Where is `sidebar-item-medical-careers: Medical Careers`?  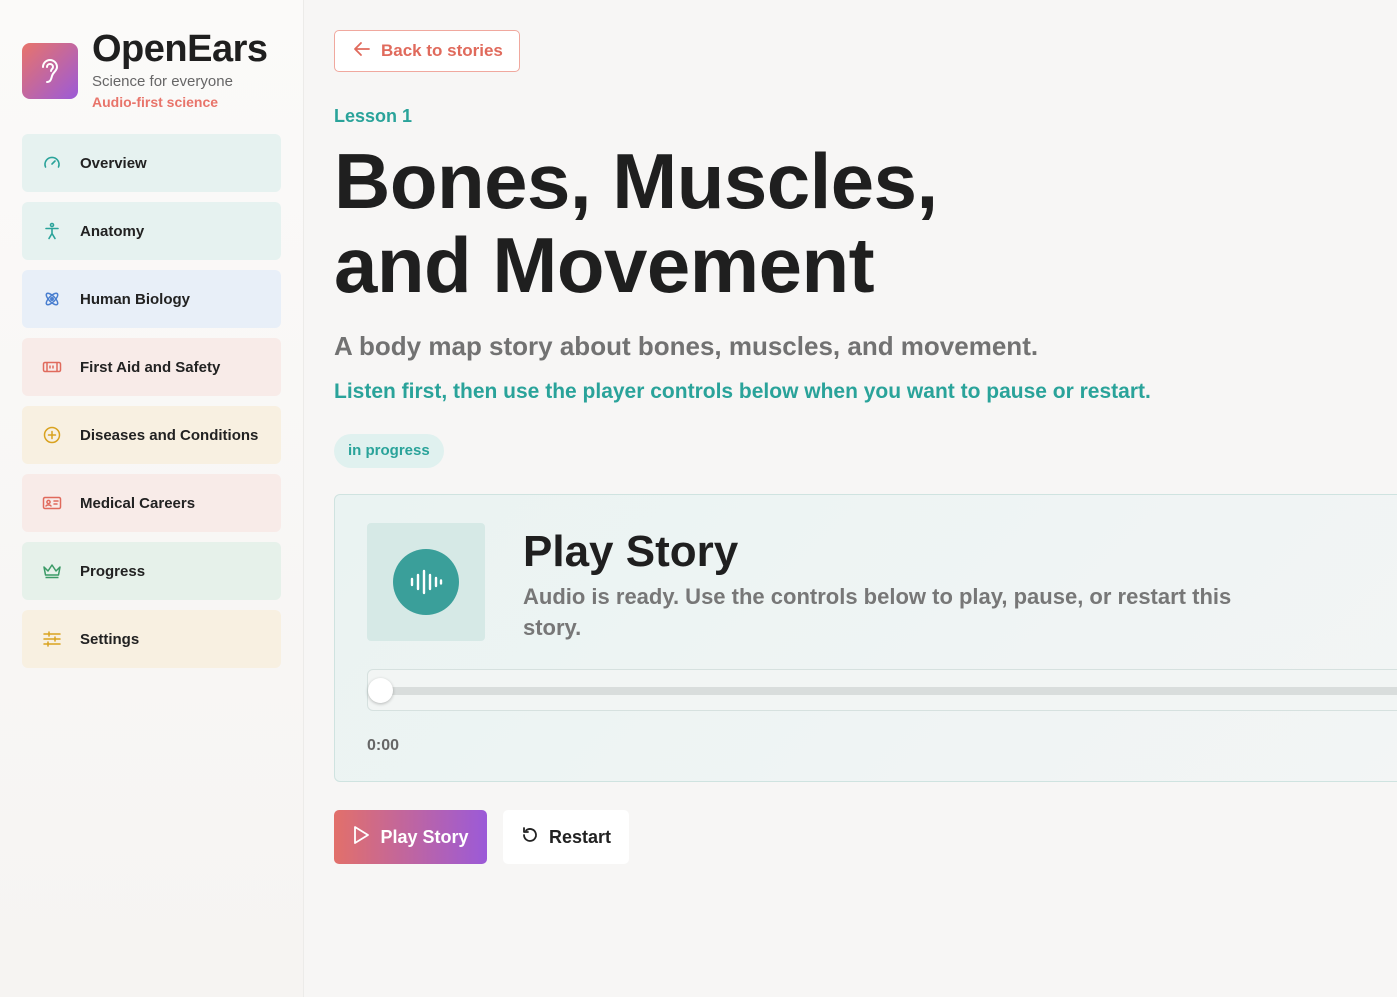 sidebar-item-medical-careers: Medical Careers is located at coordinates (151, 503).